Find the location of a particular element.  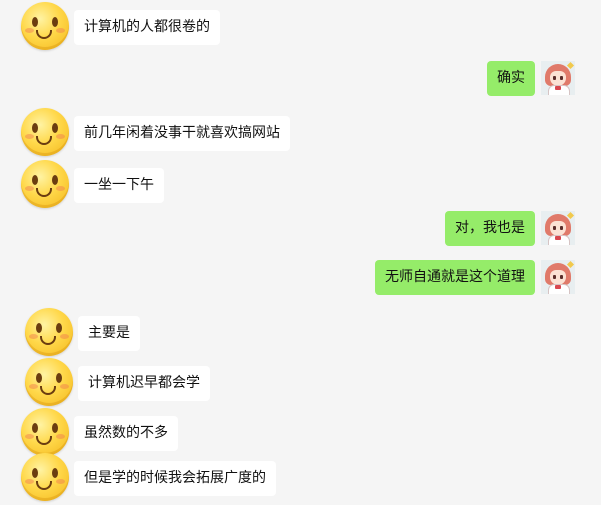

message-row-incoming: 计算机迟早都会学 is located at coordinates (116, 383).